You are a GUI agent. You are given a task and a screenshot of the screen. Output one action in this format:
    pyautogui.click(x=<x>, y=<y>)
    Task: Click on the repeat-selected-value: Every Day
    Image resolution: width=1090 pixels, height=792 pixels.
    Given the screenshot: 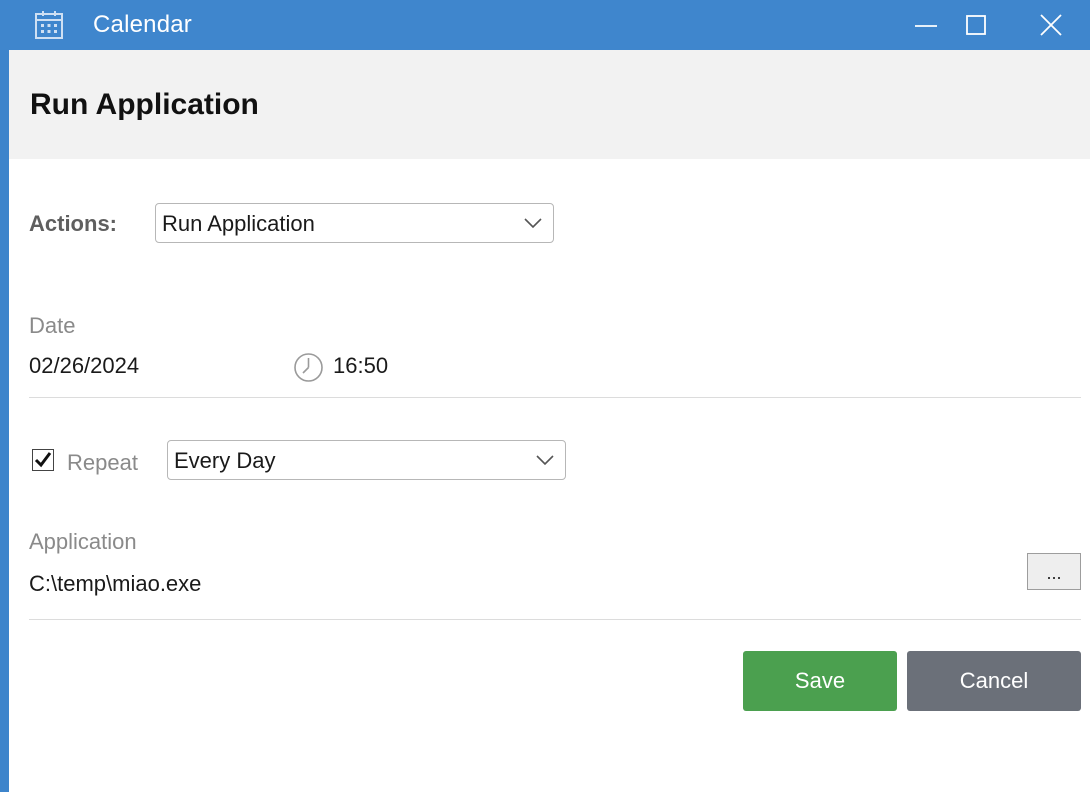 What is the action you would take?
    pyautogui.click(x=225, y=460)
    